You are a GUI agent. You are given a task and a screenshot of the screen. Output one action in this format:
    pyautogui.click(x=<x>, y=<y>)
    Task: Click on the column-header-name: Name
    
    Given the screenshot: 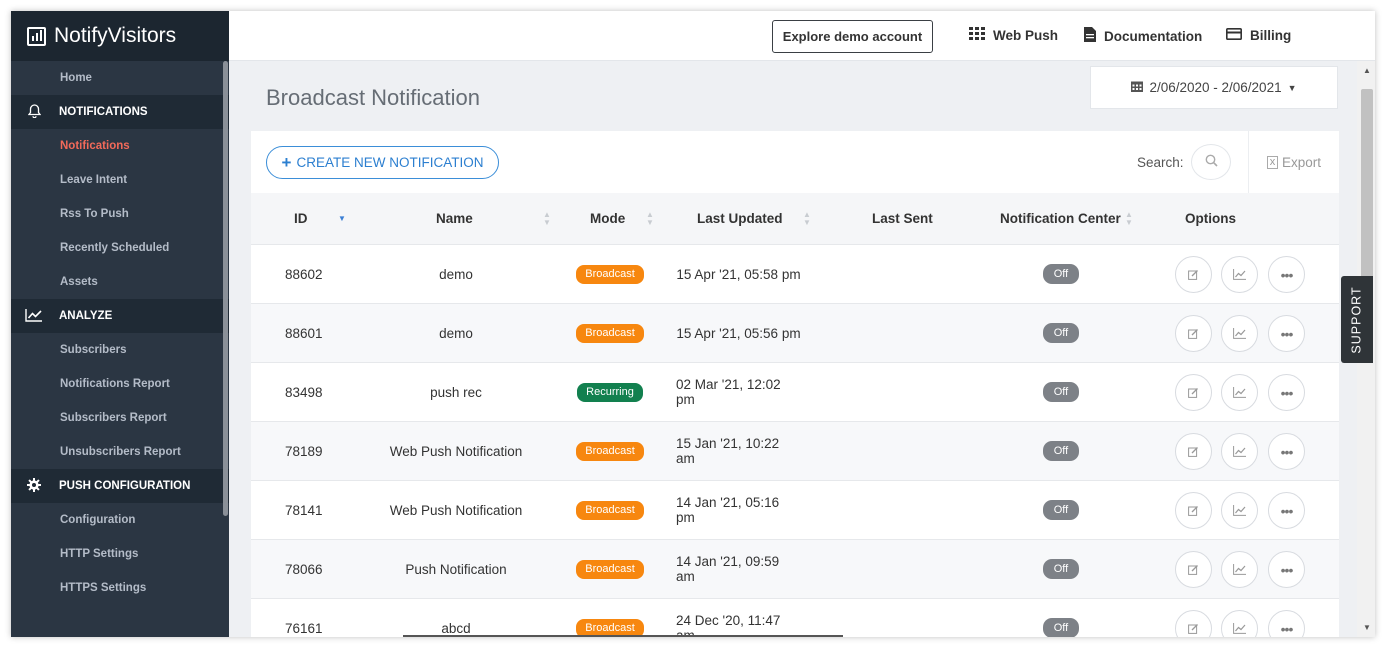 What is the action you would take?
    pyautogui.click(x=454, y=218)
    